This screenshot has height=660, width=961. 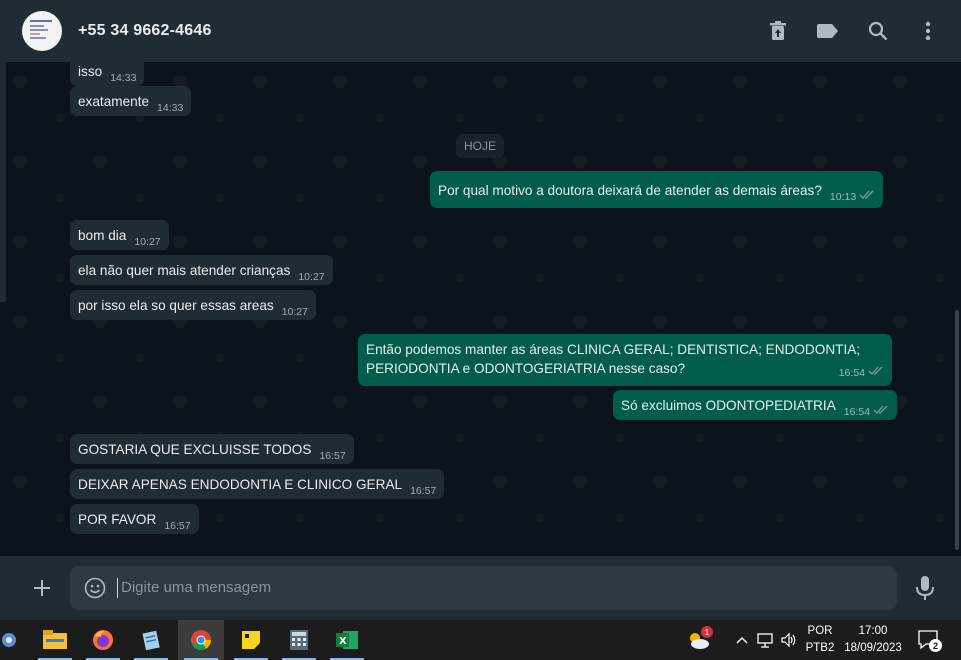 I want to click on composer: Digite uma mensagem, so click(x=480, y=588).